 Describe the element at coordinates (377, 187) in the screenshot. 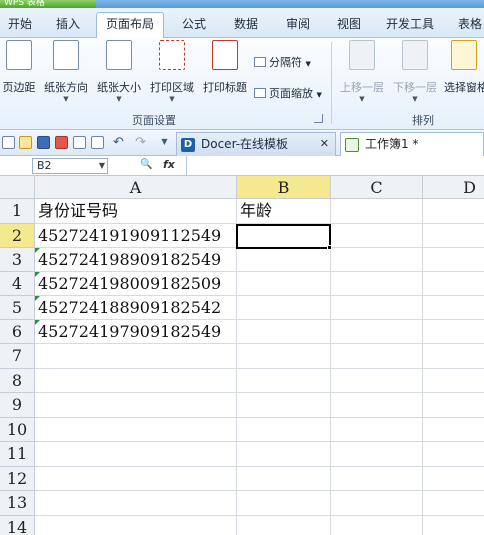

I see `column-header-c: C` at that location.